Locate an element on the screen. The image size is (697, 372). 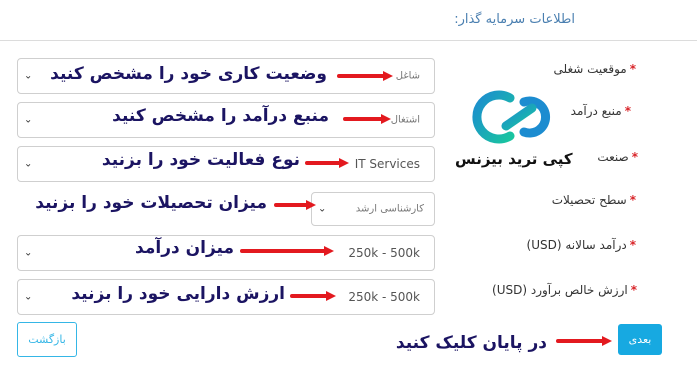
logo-text: کپی ترید بیزنس is located at coordinates (514, 159).